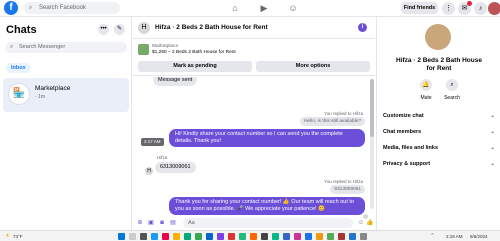 This screenshot has width=500, height=241. Describe the element at coordinates (432, 236) in the screenshot. I see `tray-icons: ⌃` at that location.